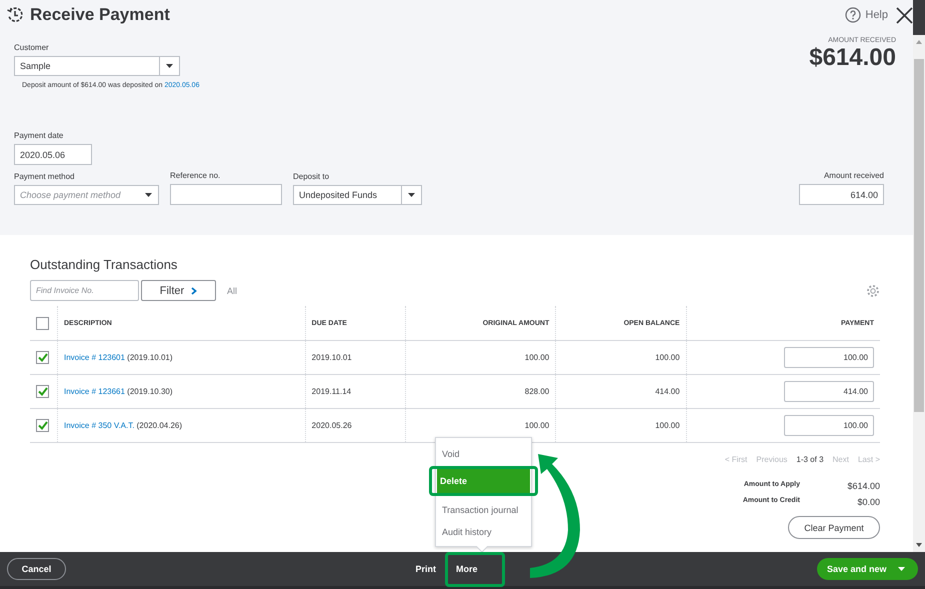  I want to click on table-cell: Invoice # 123601 (2019.10.01), so click(118, 357).